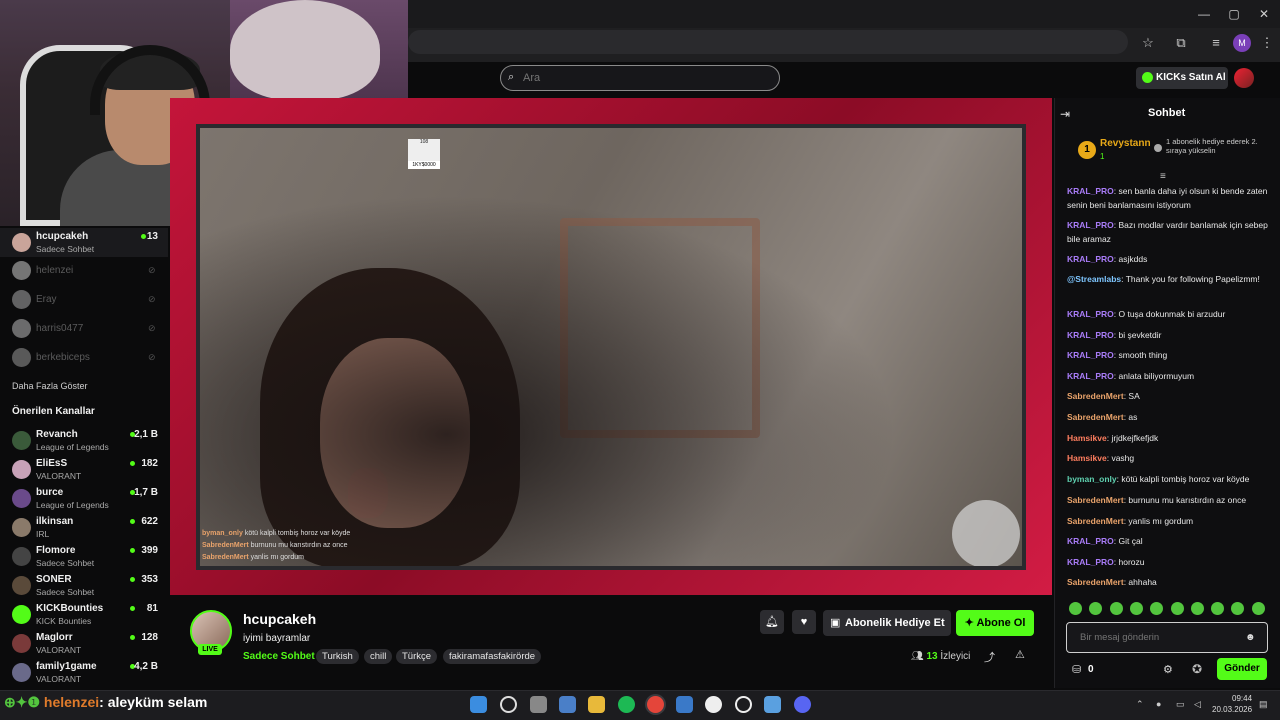  I want to click on tag: chill, so click(378, 656).